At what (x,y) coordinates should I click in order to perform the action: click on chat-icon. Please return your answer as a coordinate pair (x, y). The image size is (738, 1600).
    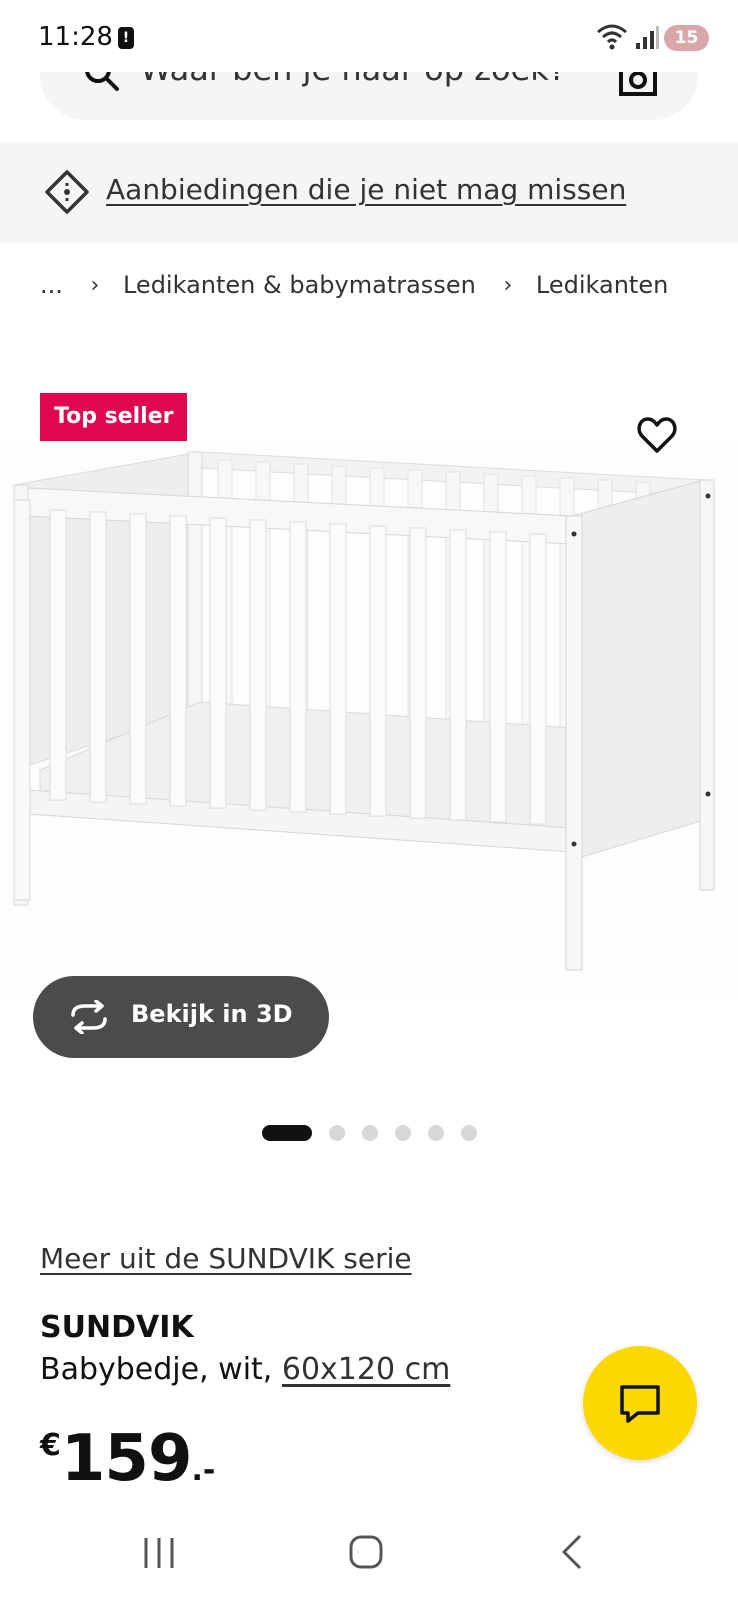
    Looking at the image, I should click on (640, 1404).